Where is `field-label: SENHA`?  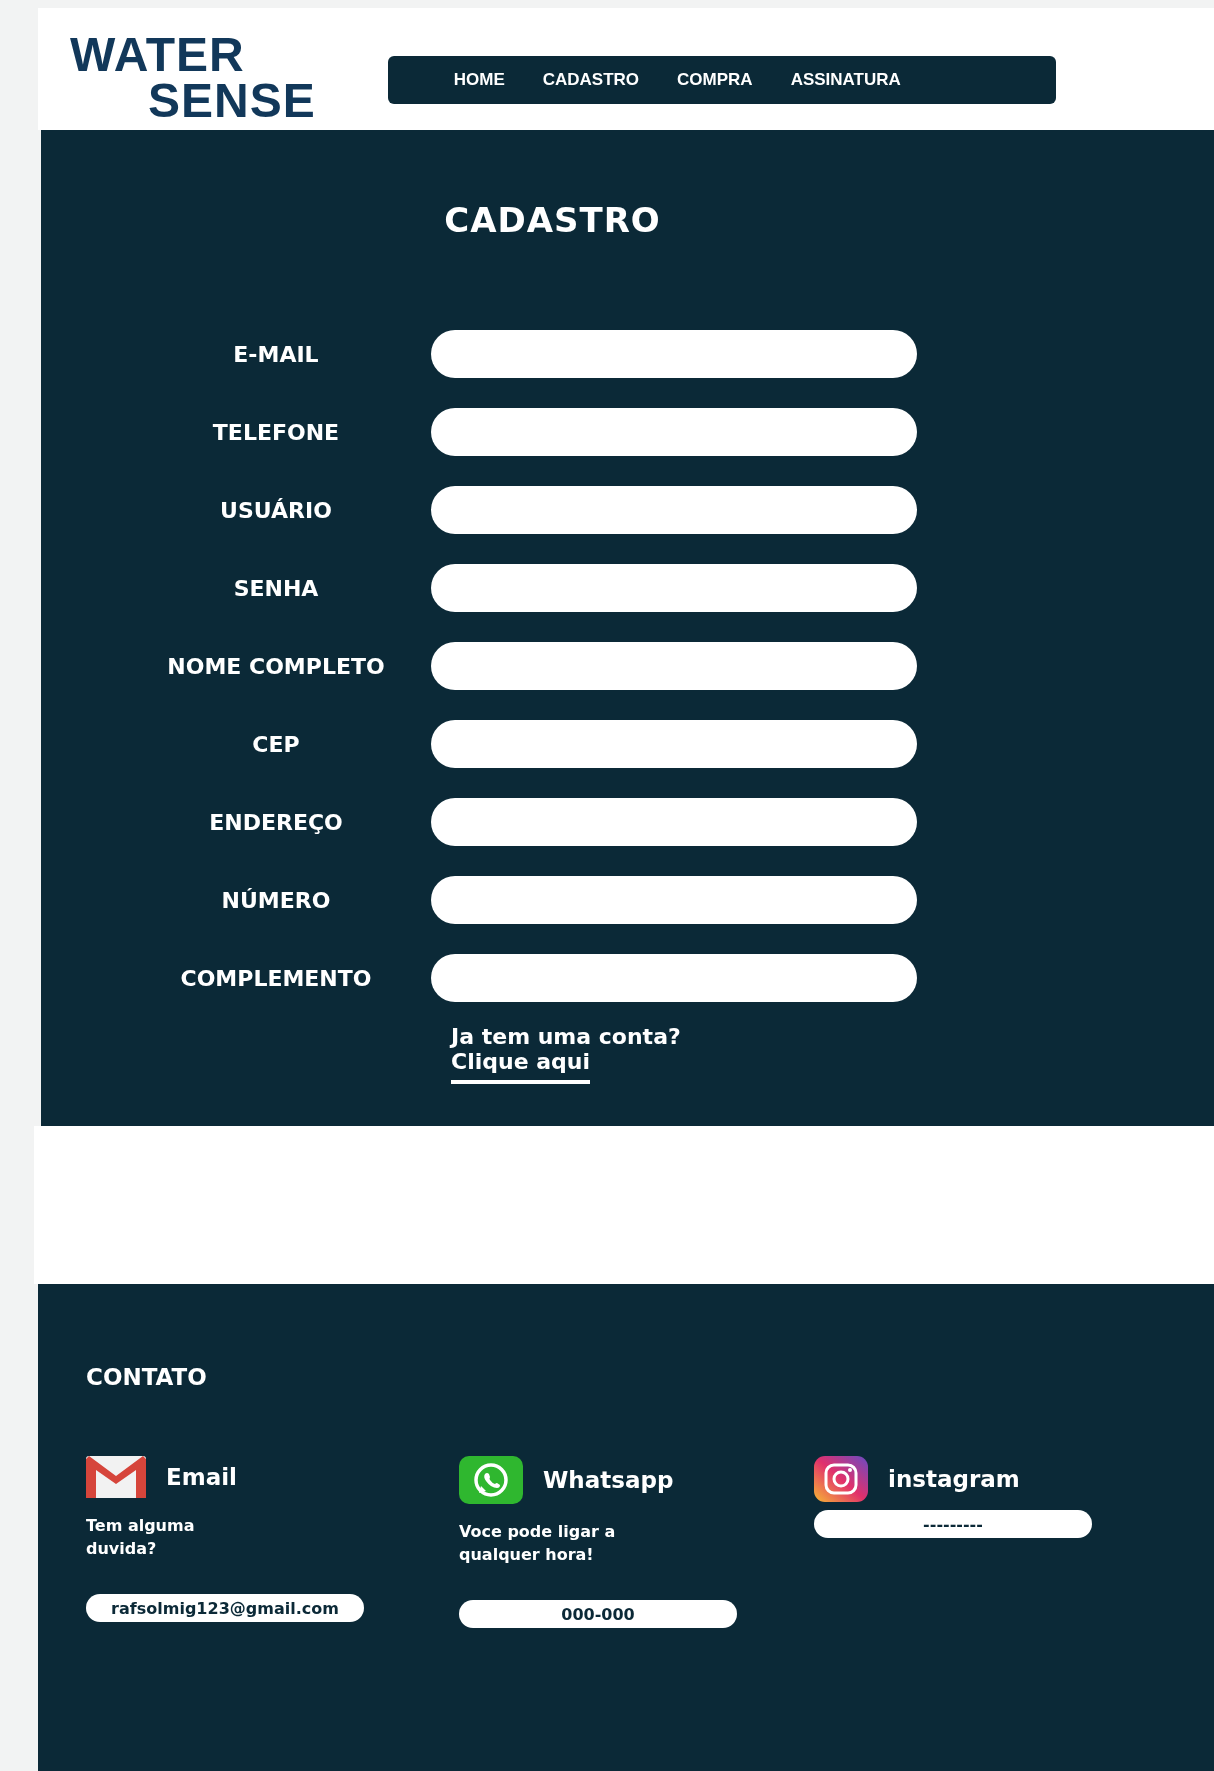
field-label: SENHA is located at coordinates (276, 588).